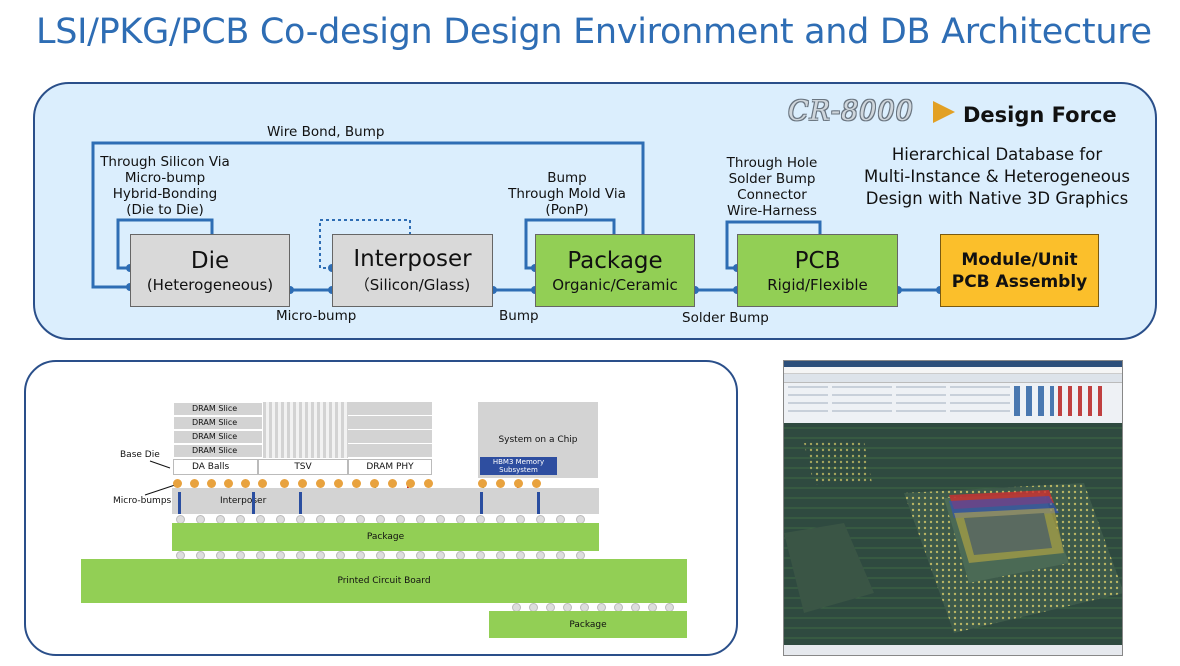  Describe the element at coordinates (210, 284) in the screenshot. I see `die-sub: (Heterogeneous)` at that location.